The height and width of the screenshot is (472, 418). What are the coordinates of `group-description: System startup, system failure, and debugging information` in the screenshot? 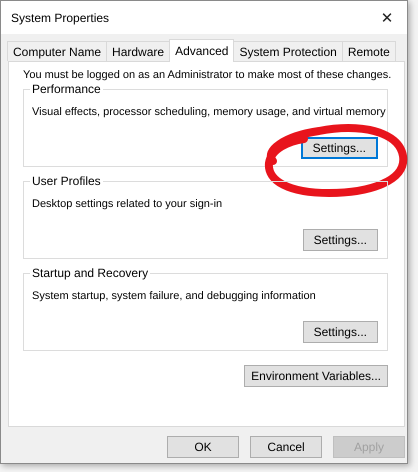 It's located at (174, 296).